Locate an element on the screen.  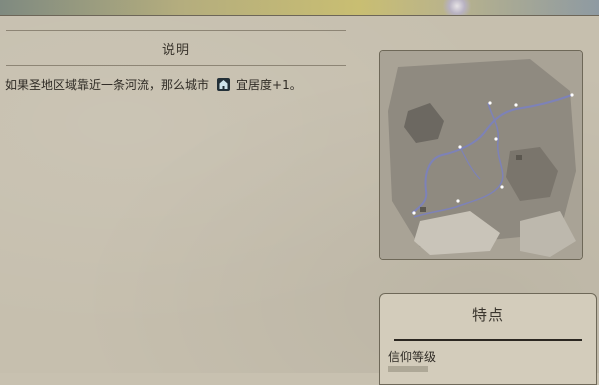
description-text: 如果圣地区域靠近一条河流，那么城市 宜居度+1。 is located at coordinates (153, 84).